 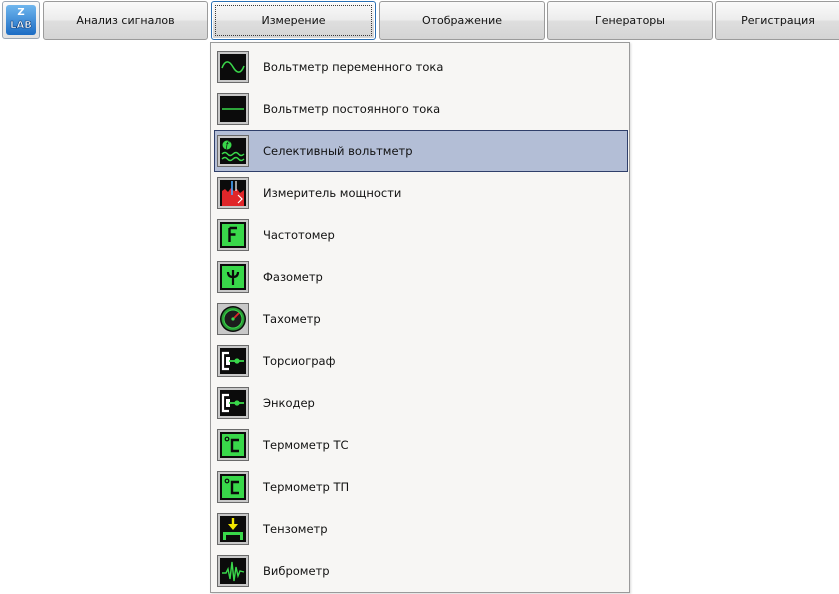 I want to click on menu-item-tachometer: Тахометр, so click(x=421, y=319).